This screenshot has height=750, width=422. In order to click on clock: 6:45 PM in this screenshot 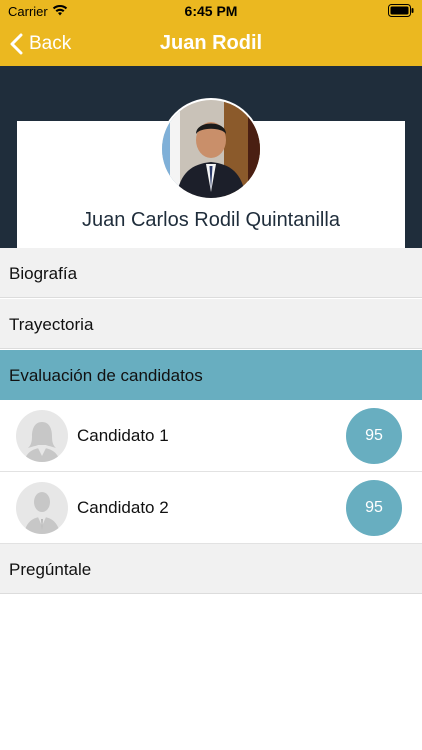, I will do `click(211, 11)`.